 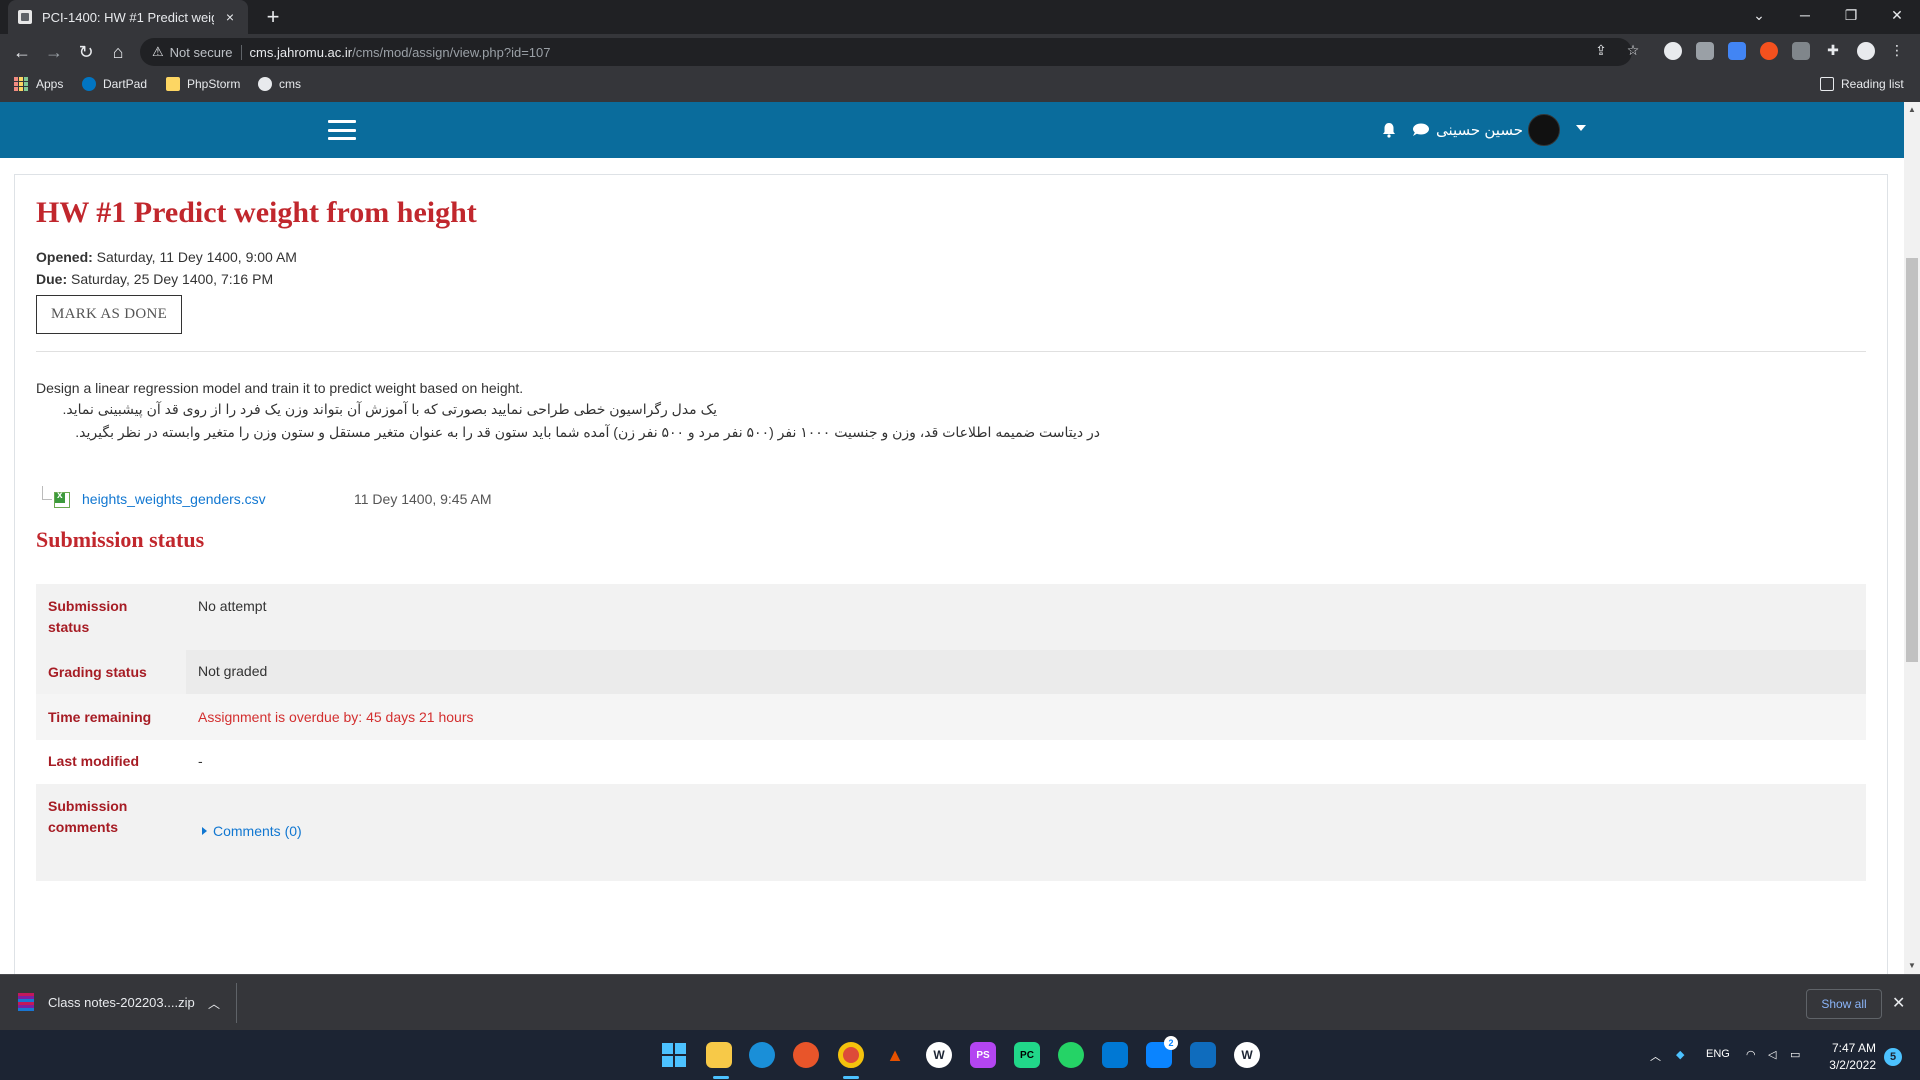 I want to click on share-icon: ⇪, so click(x=1601, y=52).